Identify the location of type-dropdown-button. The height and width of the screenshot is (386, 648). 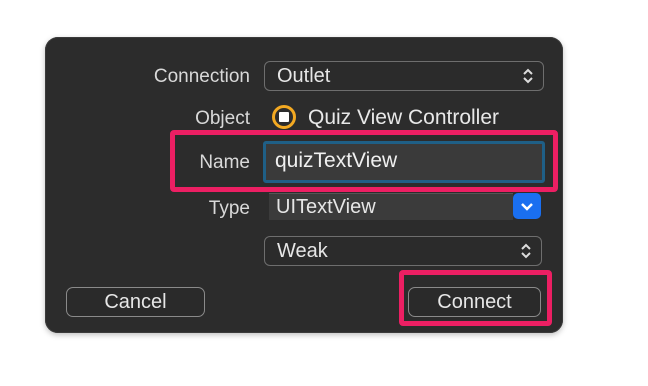
(527, 206).